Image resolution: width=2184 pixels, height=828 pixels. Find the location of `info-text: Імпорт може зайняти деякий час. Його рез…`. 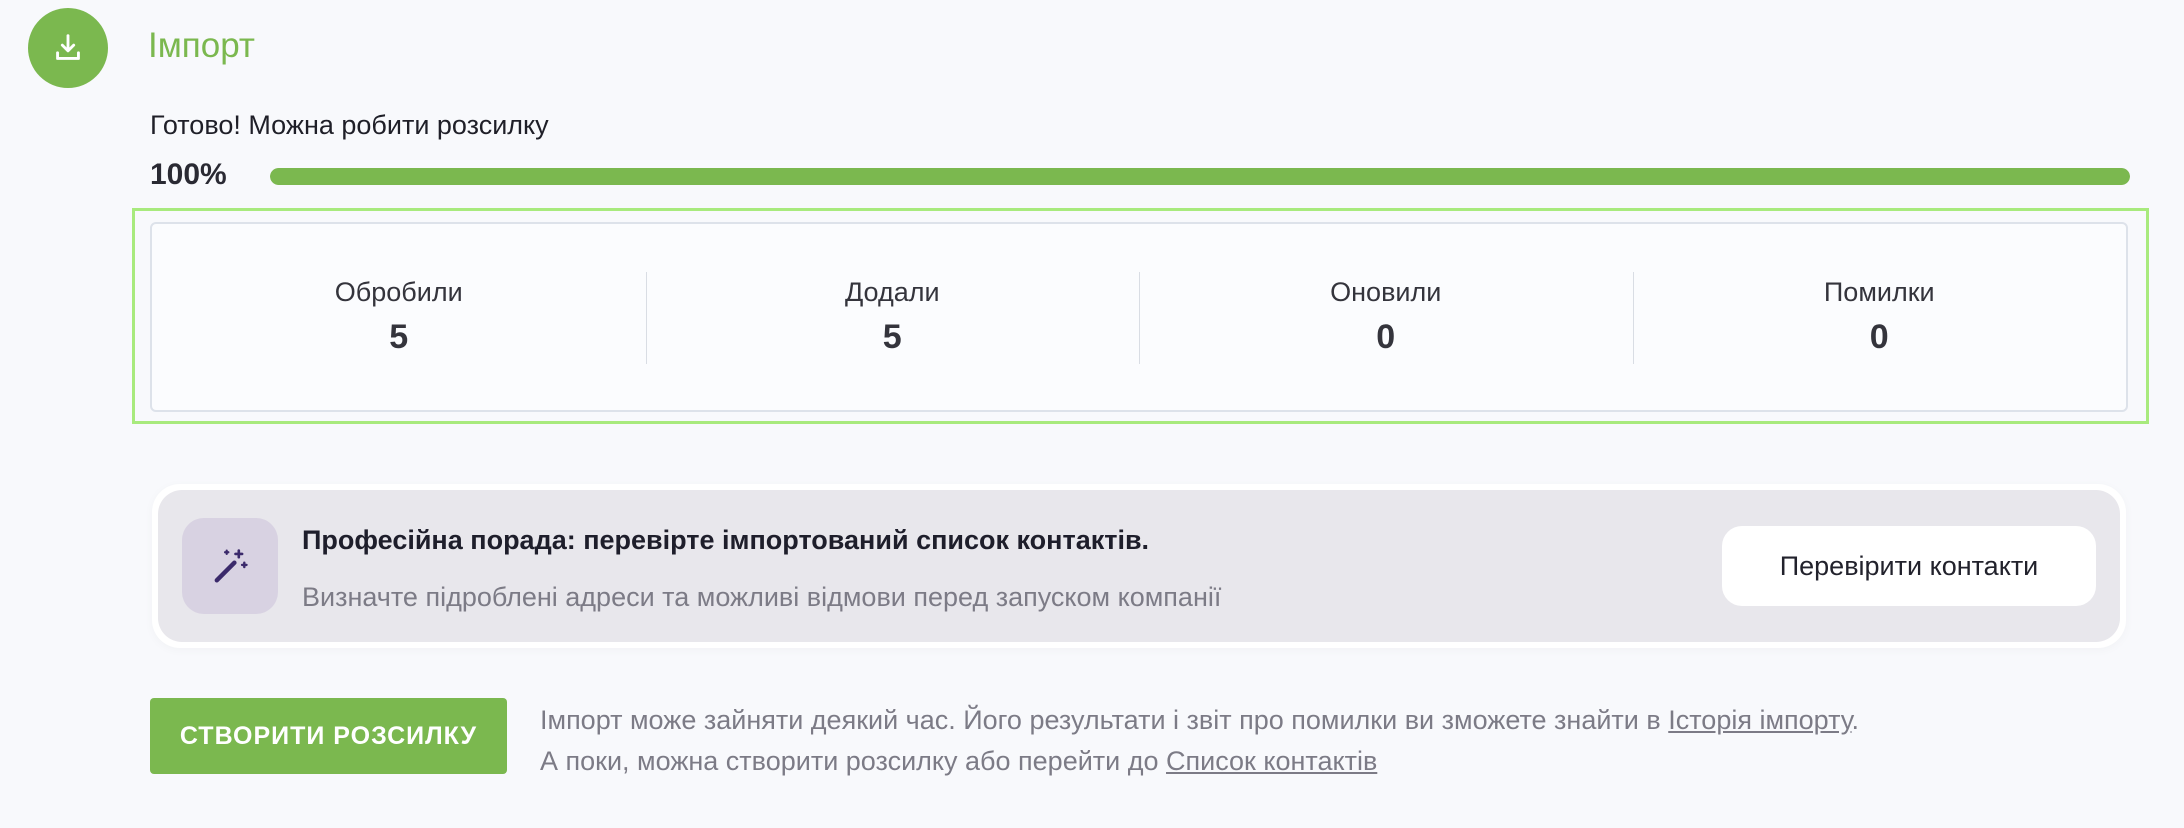

info-text: Імпорт може зайняти деякий час. Його рез… is located at coordinates (1104, 720).